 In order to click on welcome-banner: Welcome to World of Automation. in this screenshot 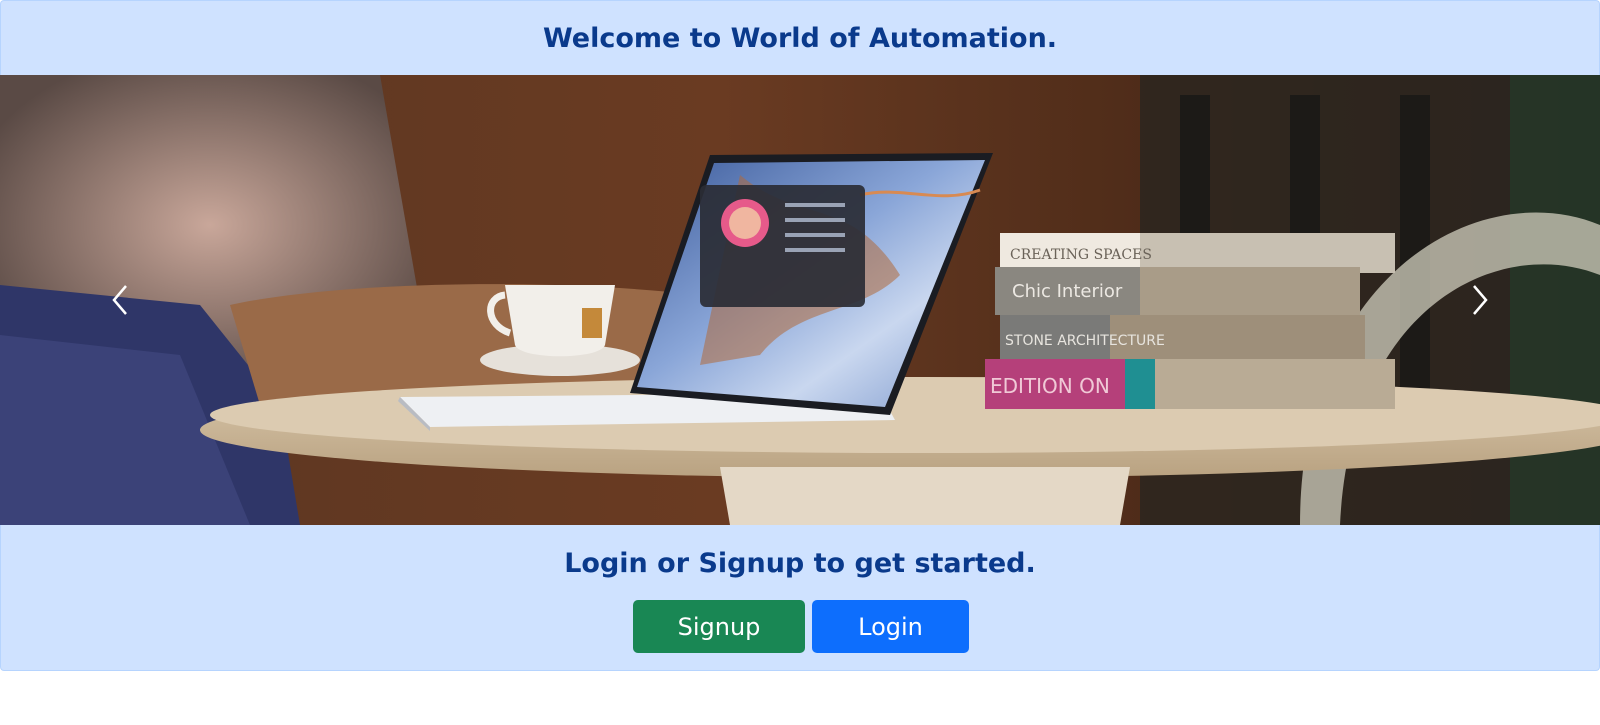, I will do `click(800, 37)`.